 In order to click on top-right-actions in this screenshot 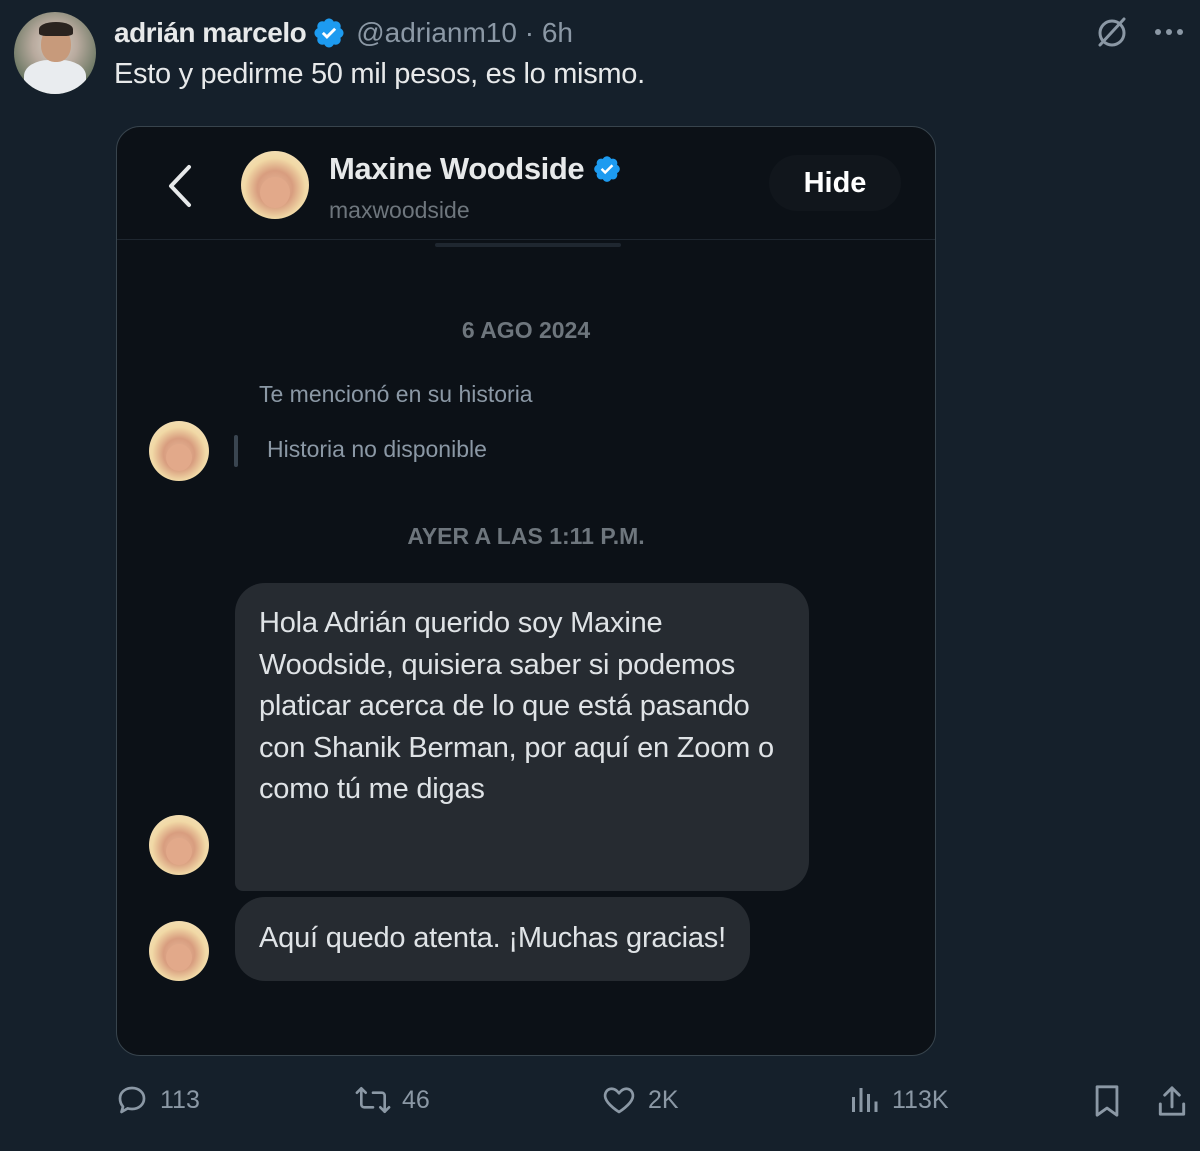, I will do `click(1140, 32)`.